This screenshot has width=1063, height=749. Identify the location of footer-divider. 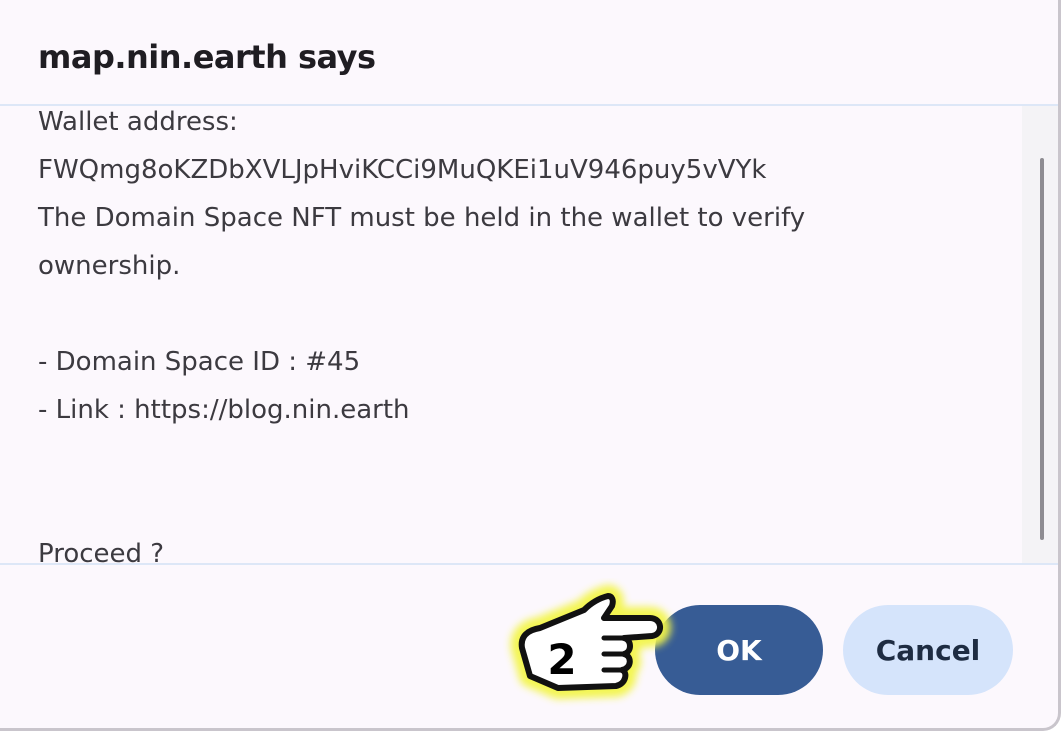
(529, 564).